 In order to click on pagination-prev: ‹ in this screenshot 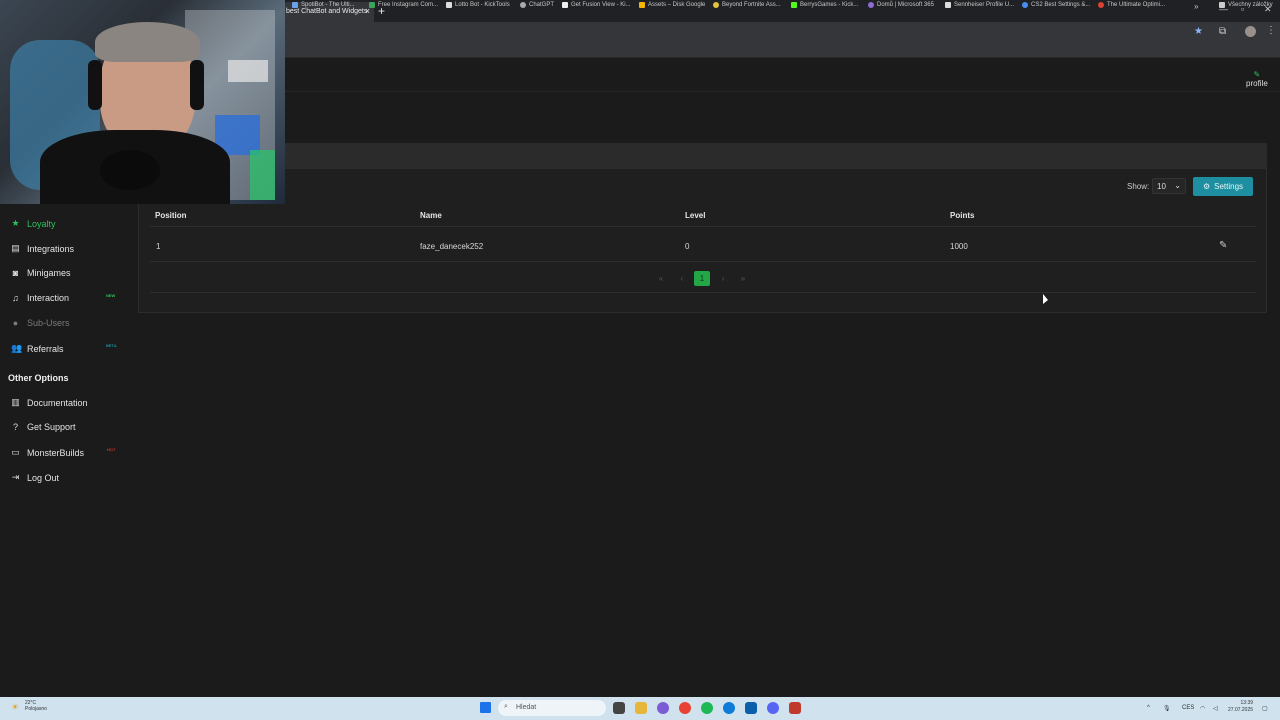, I will do `click(682, 278)`.